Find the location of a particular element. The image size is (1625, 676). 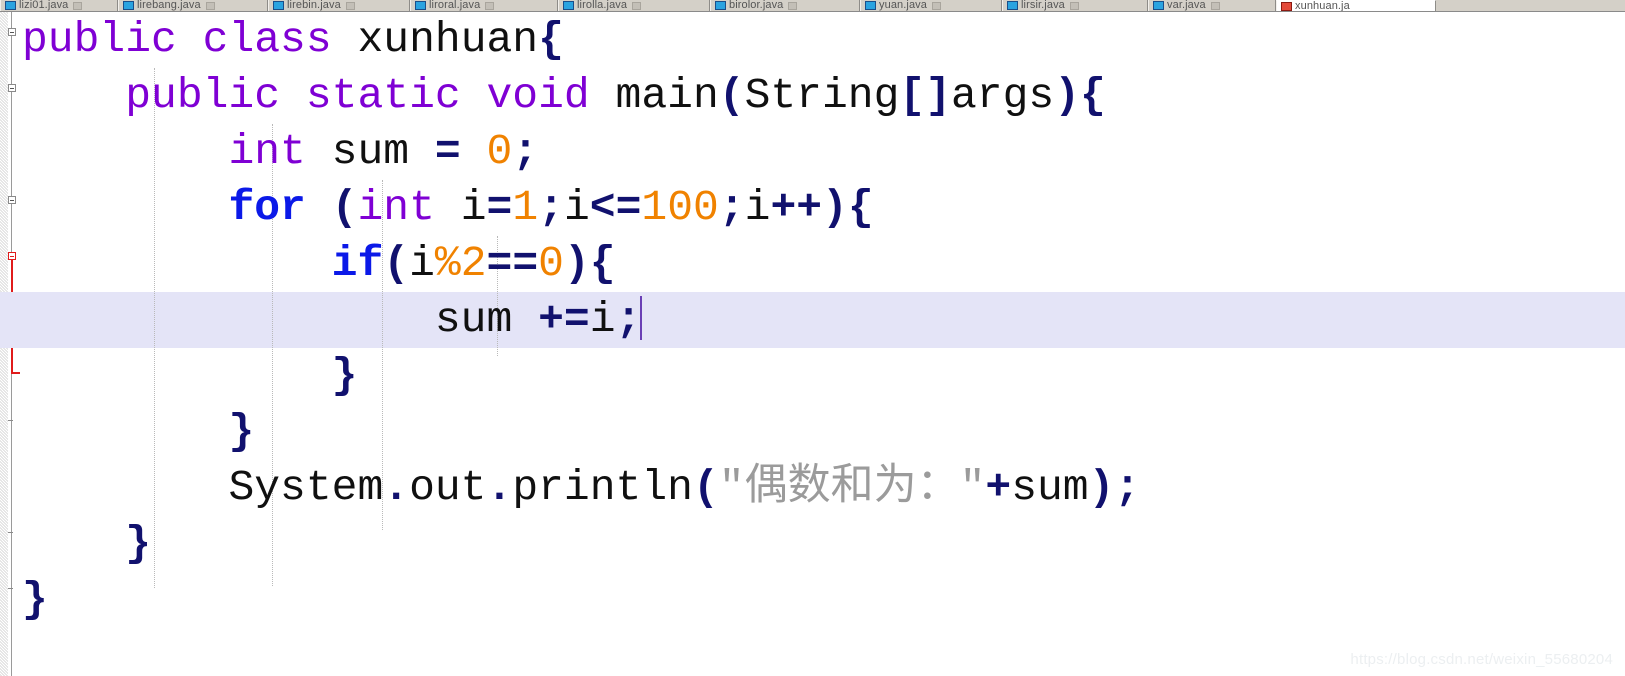

code-token: 100 is located at coordinates (680, 207).